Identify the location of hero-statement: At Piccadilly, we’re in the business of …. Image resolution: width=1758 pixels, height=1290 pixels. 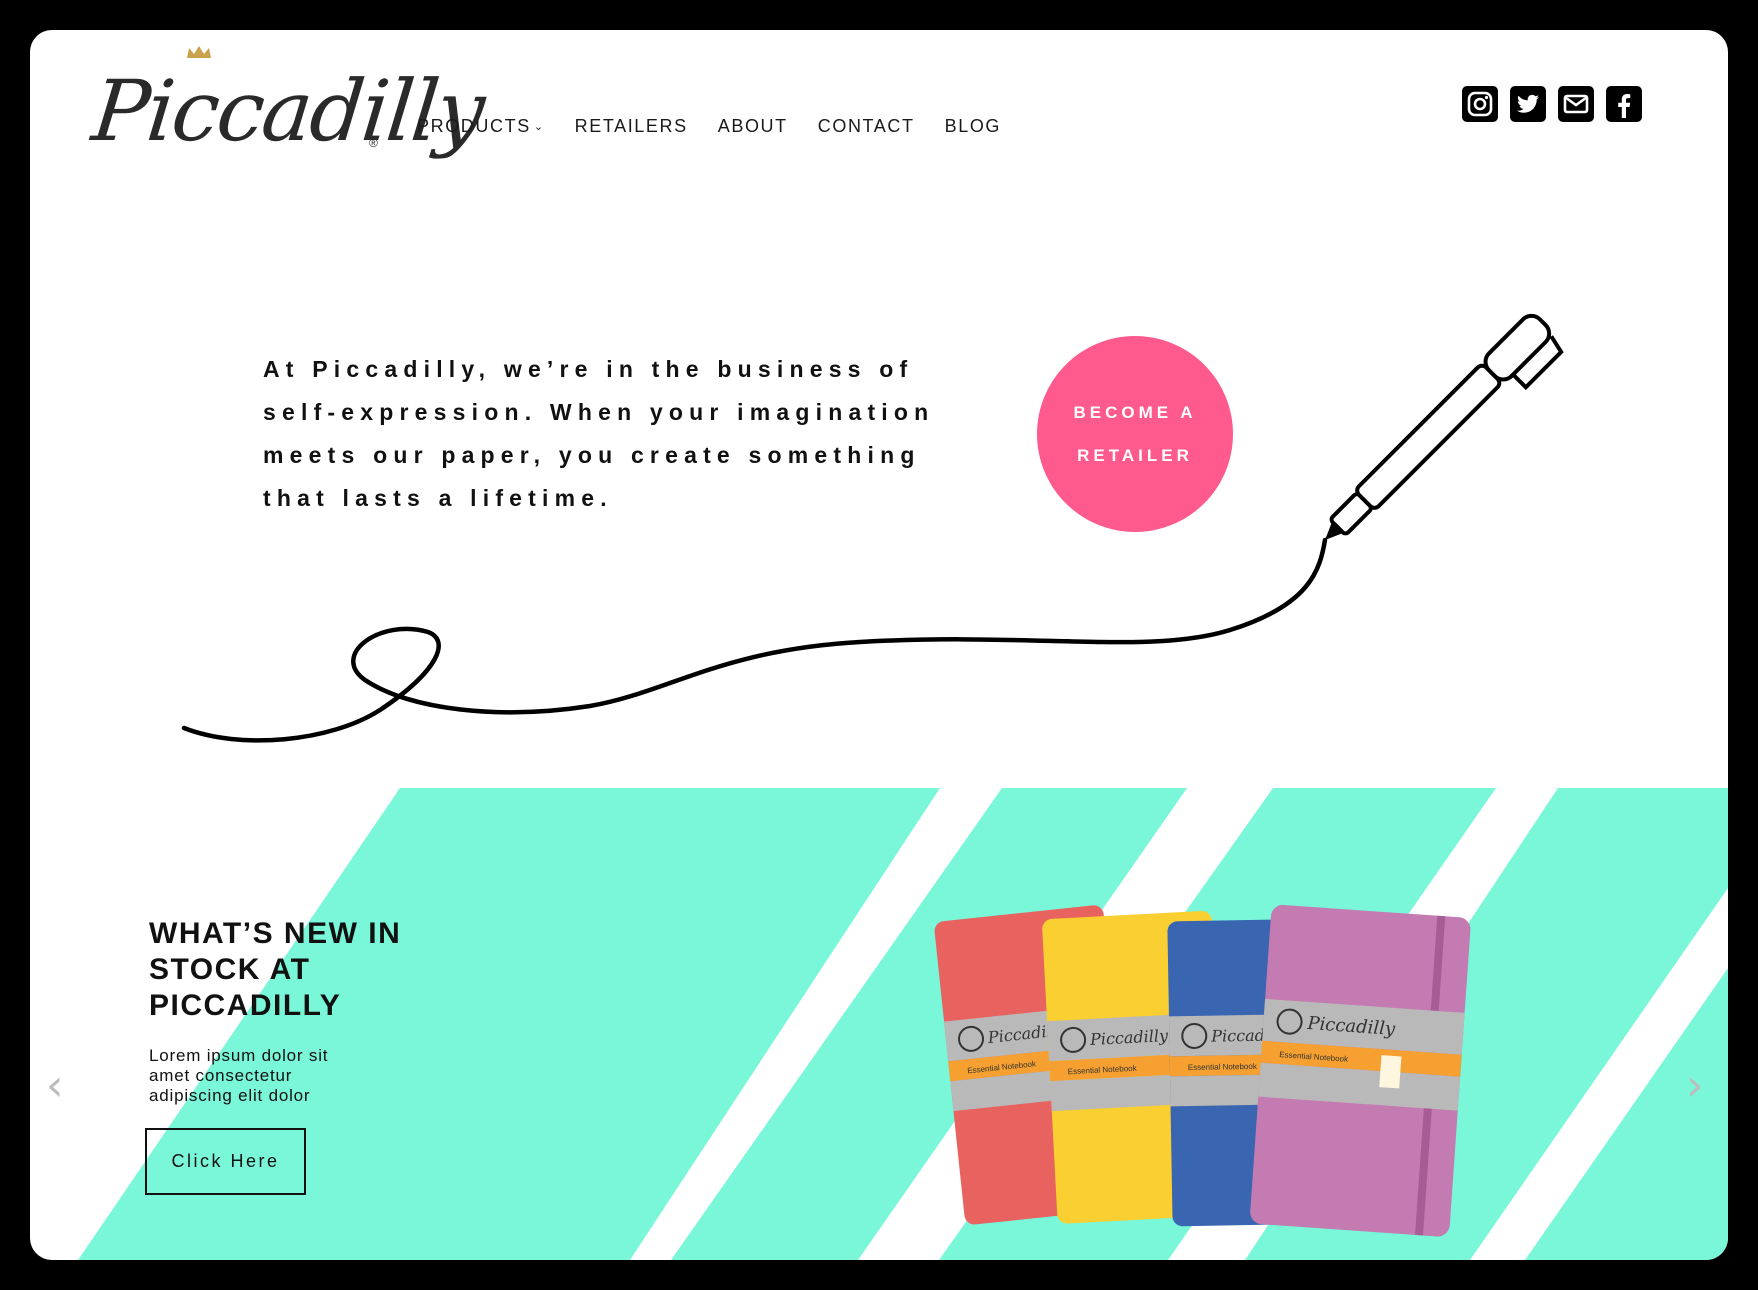
(599, 433).